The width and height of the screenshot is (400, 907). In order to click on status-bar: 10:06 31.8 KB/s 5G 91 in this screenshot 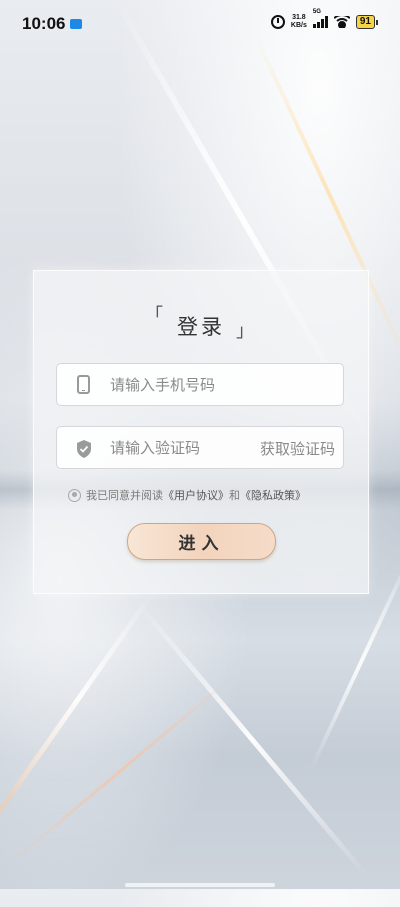, I will do `click(200, 24)`.